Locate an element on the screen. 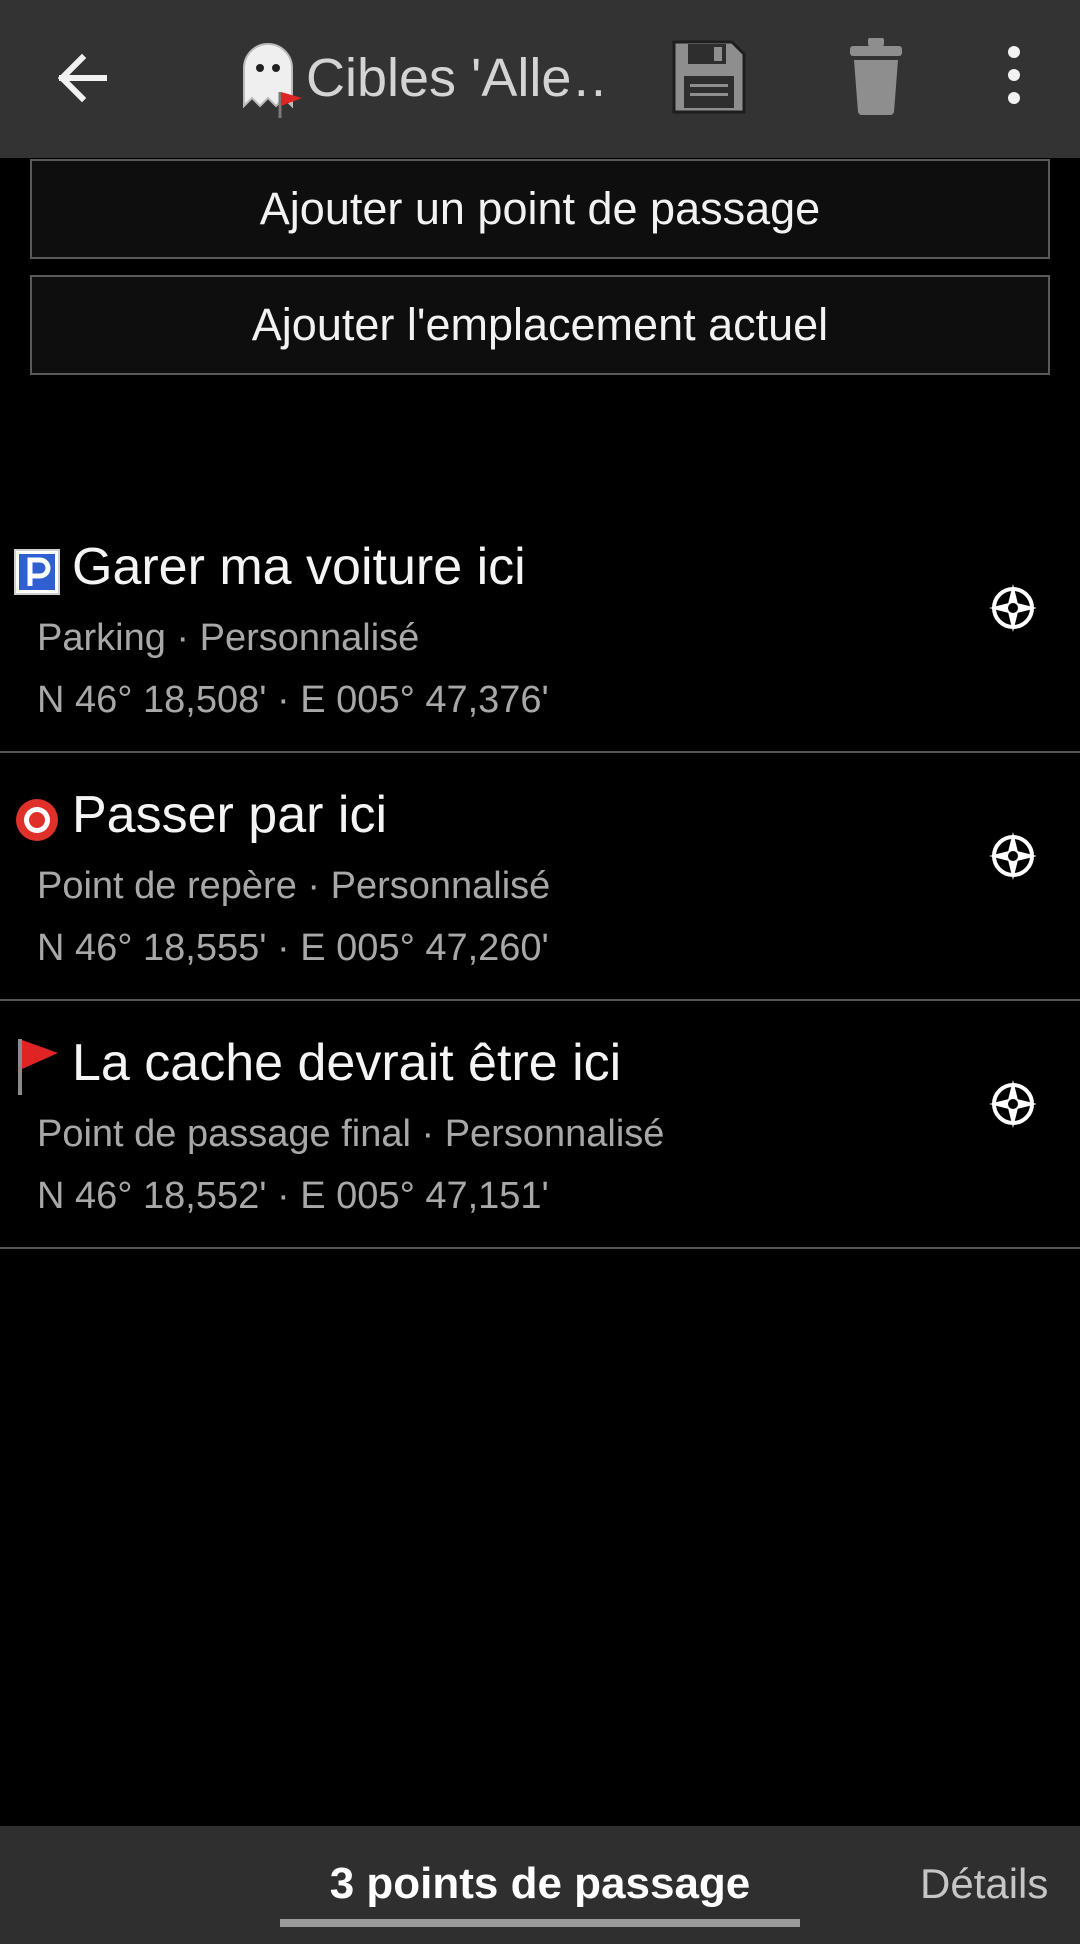  bottom-tab-bar: 3 points de passage Détails is located at coordinates (540, 1885).